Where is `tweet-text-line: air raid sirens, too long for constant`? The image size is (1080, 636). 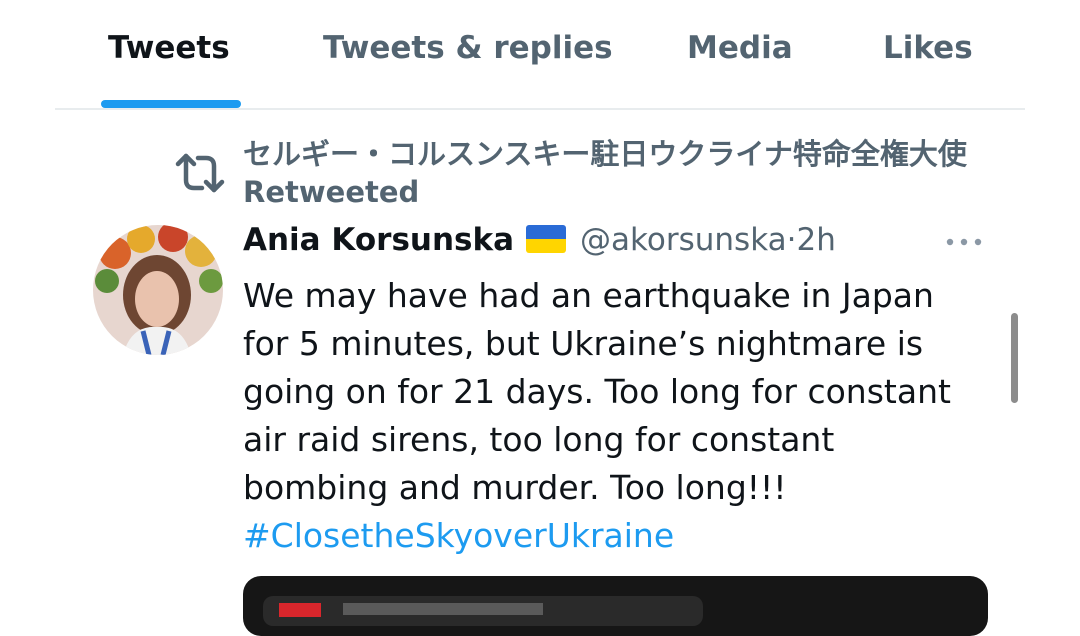 tweet-text-line: air raid sirens, too long for constant is located at coordinates (539, 439).